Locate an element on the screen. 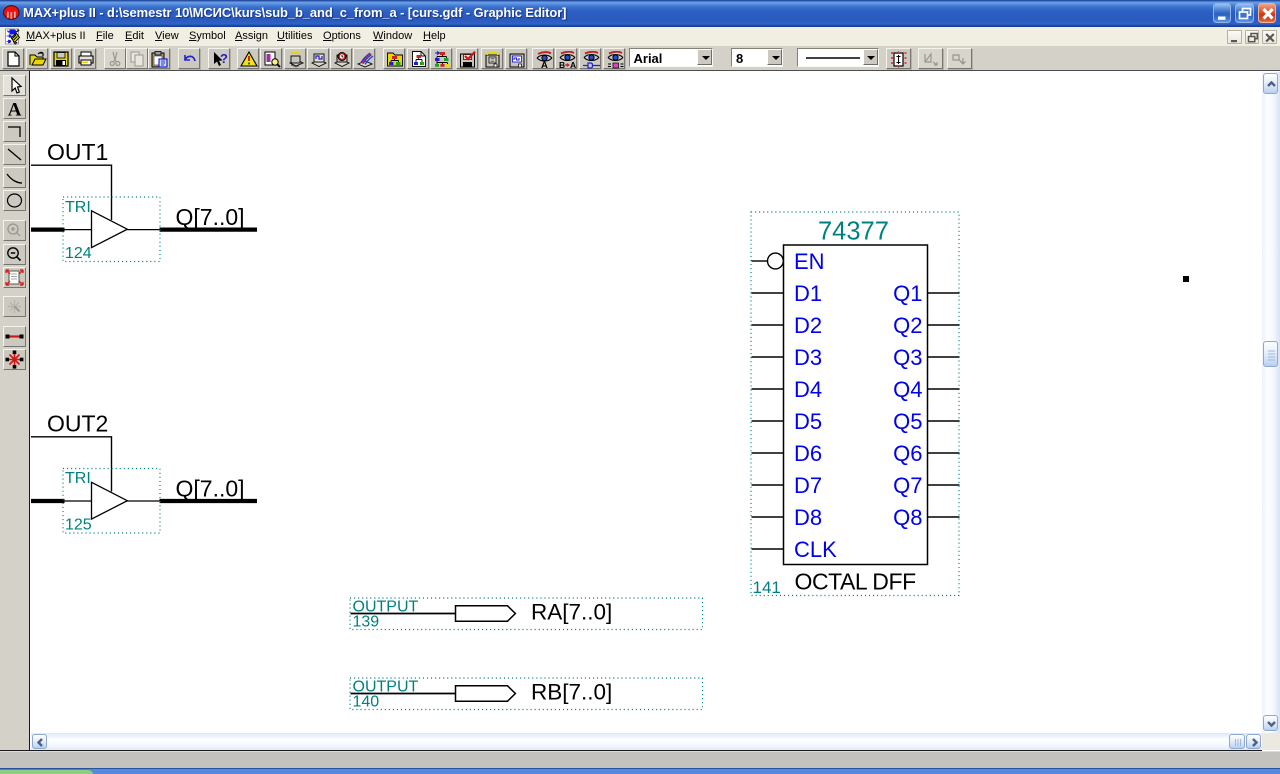  svg-text: Q6 is located at coordinates (907, 453).